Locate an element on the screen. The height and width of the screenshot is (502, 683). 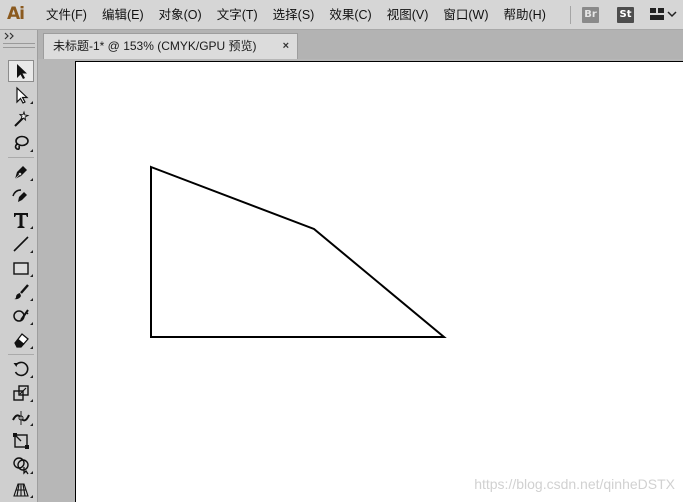
rectangle-icon is located at coordinates (21, 268).